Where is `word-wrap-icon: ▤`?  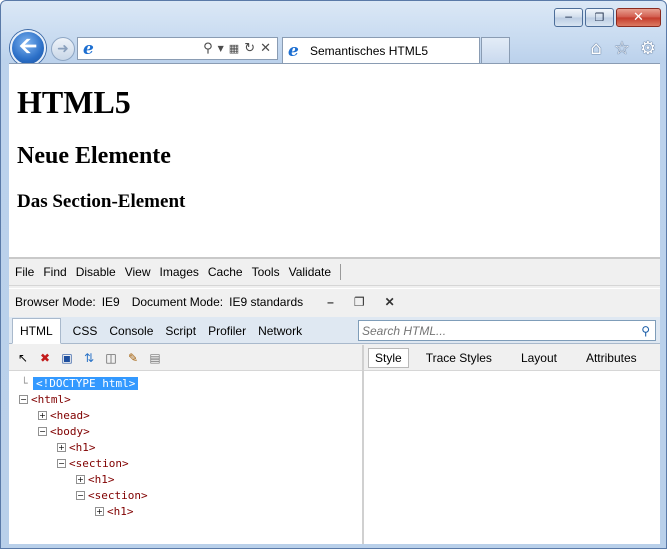 word-wrap-icon: ▤ is located at coordinates (155, 358).